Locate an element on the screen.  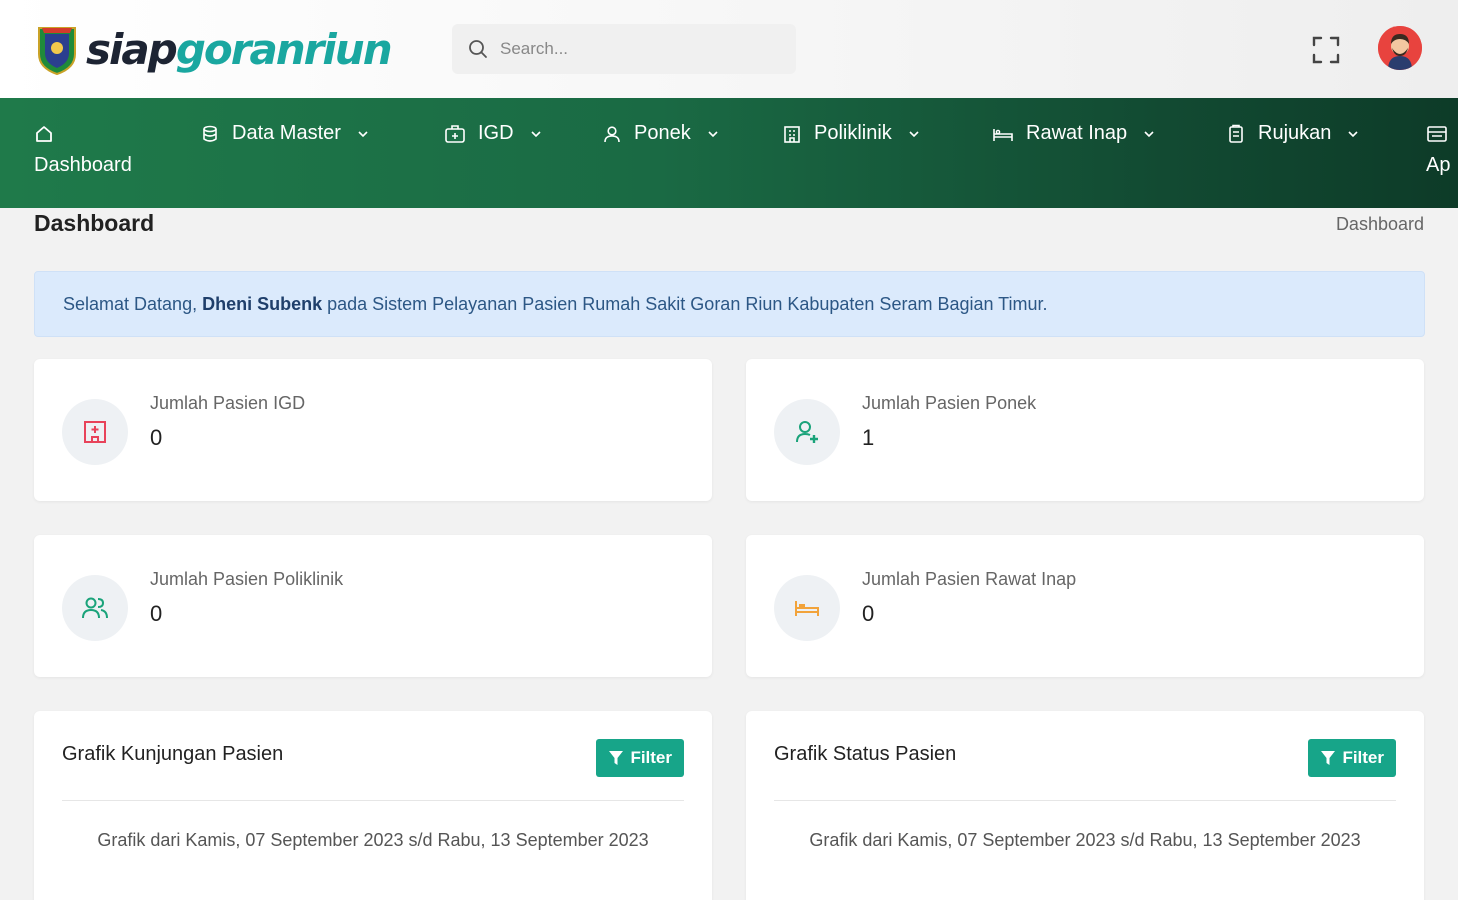
fullscreen-icon is located at coordinates (1326, 50).